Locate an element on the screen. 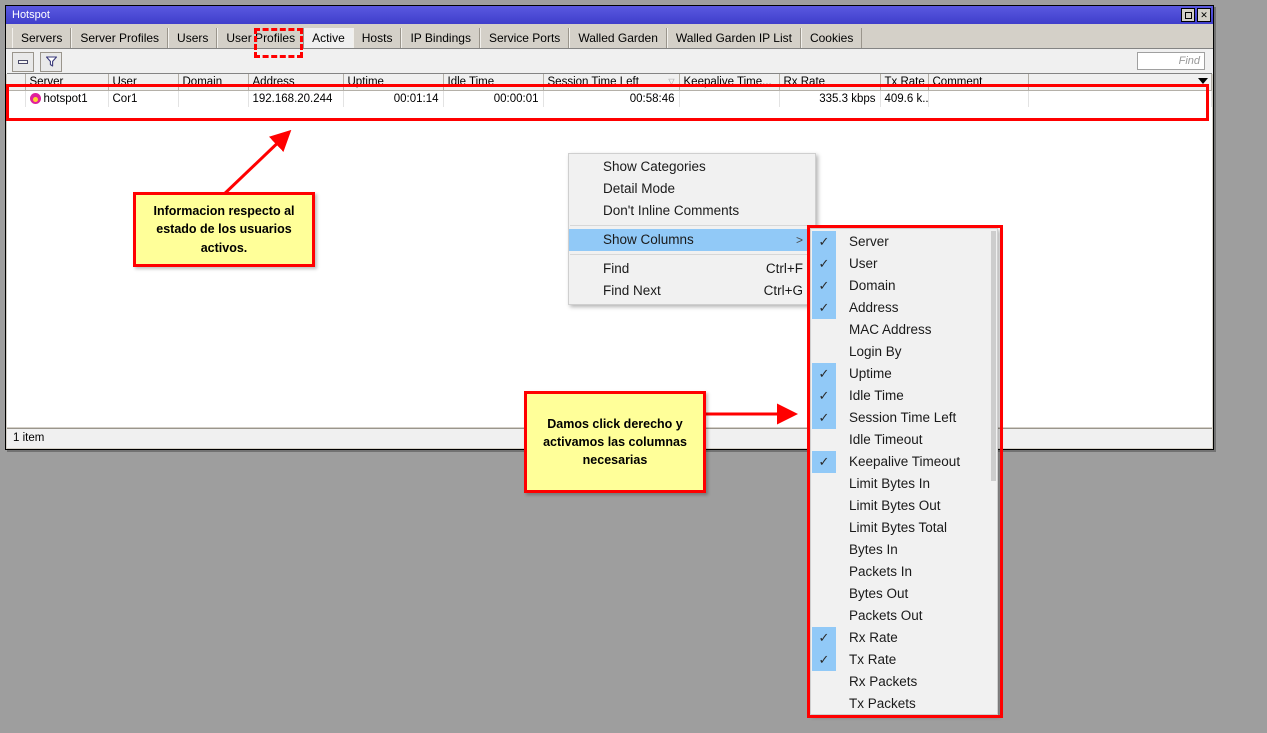  submenu-item-rx-packets-label: Rx Packets is located at coordinates (883, 681).